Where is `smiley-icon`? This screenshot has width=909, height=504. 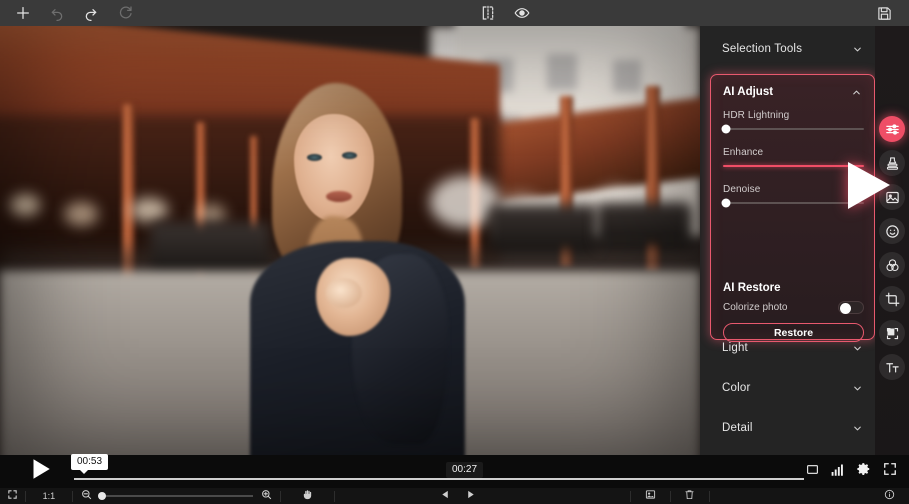 smiley-icon is located at coordinates (892, 231).